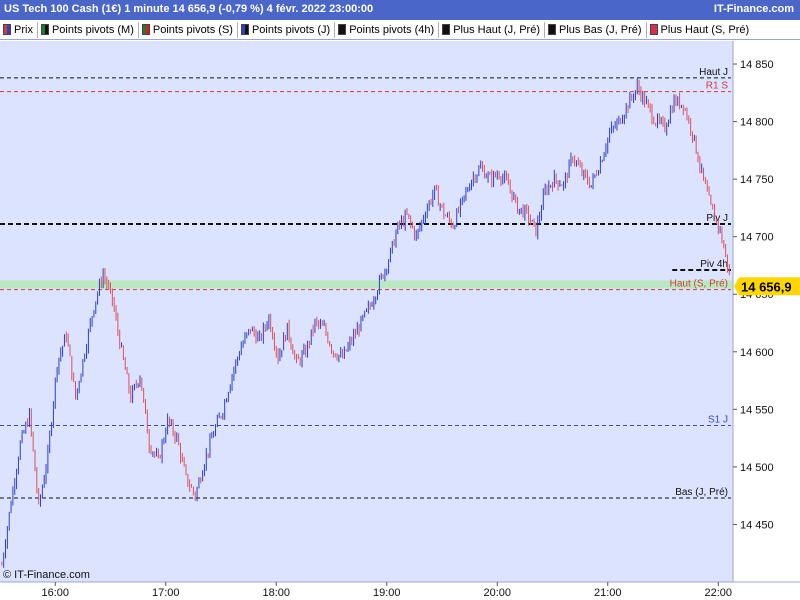 The image size is (800, 600). I want to click on level-label: Bas (J, Pré), so click(701, 492).